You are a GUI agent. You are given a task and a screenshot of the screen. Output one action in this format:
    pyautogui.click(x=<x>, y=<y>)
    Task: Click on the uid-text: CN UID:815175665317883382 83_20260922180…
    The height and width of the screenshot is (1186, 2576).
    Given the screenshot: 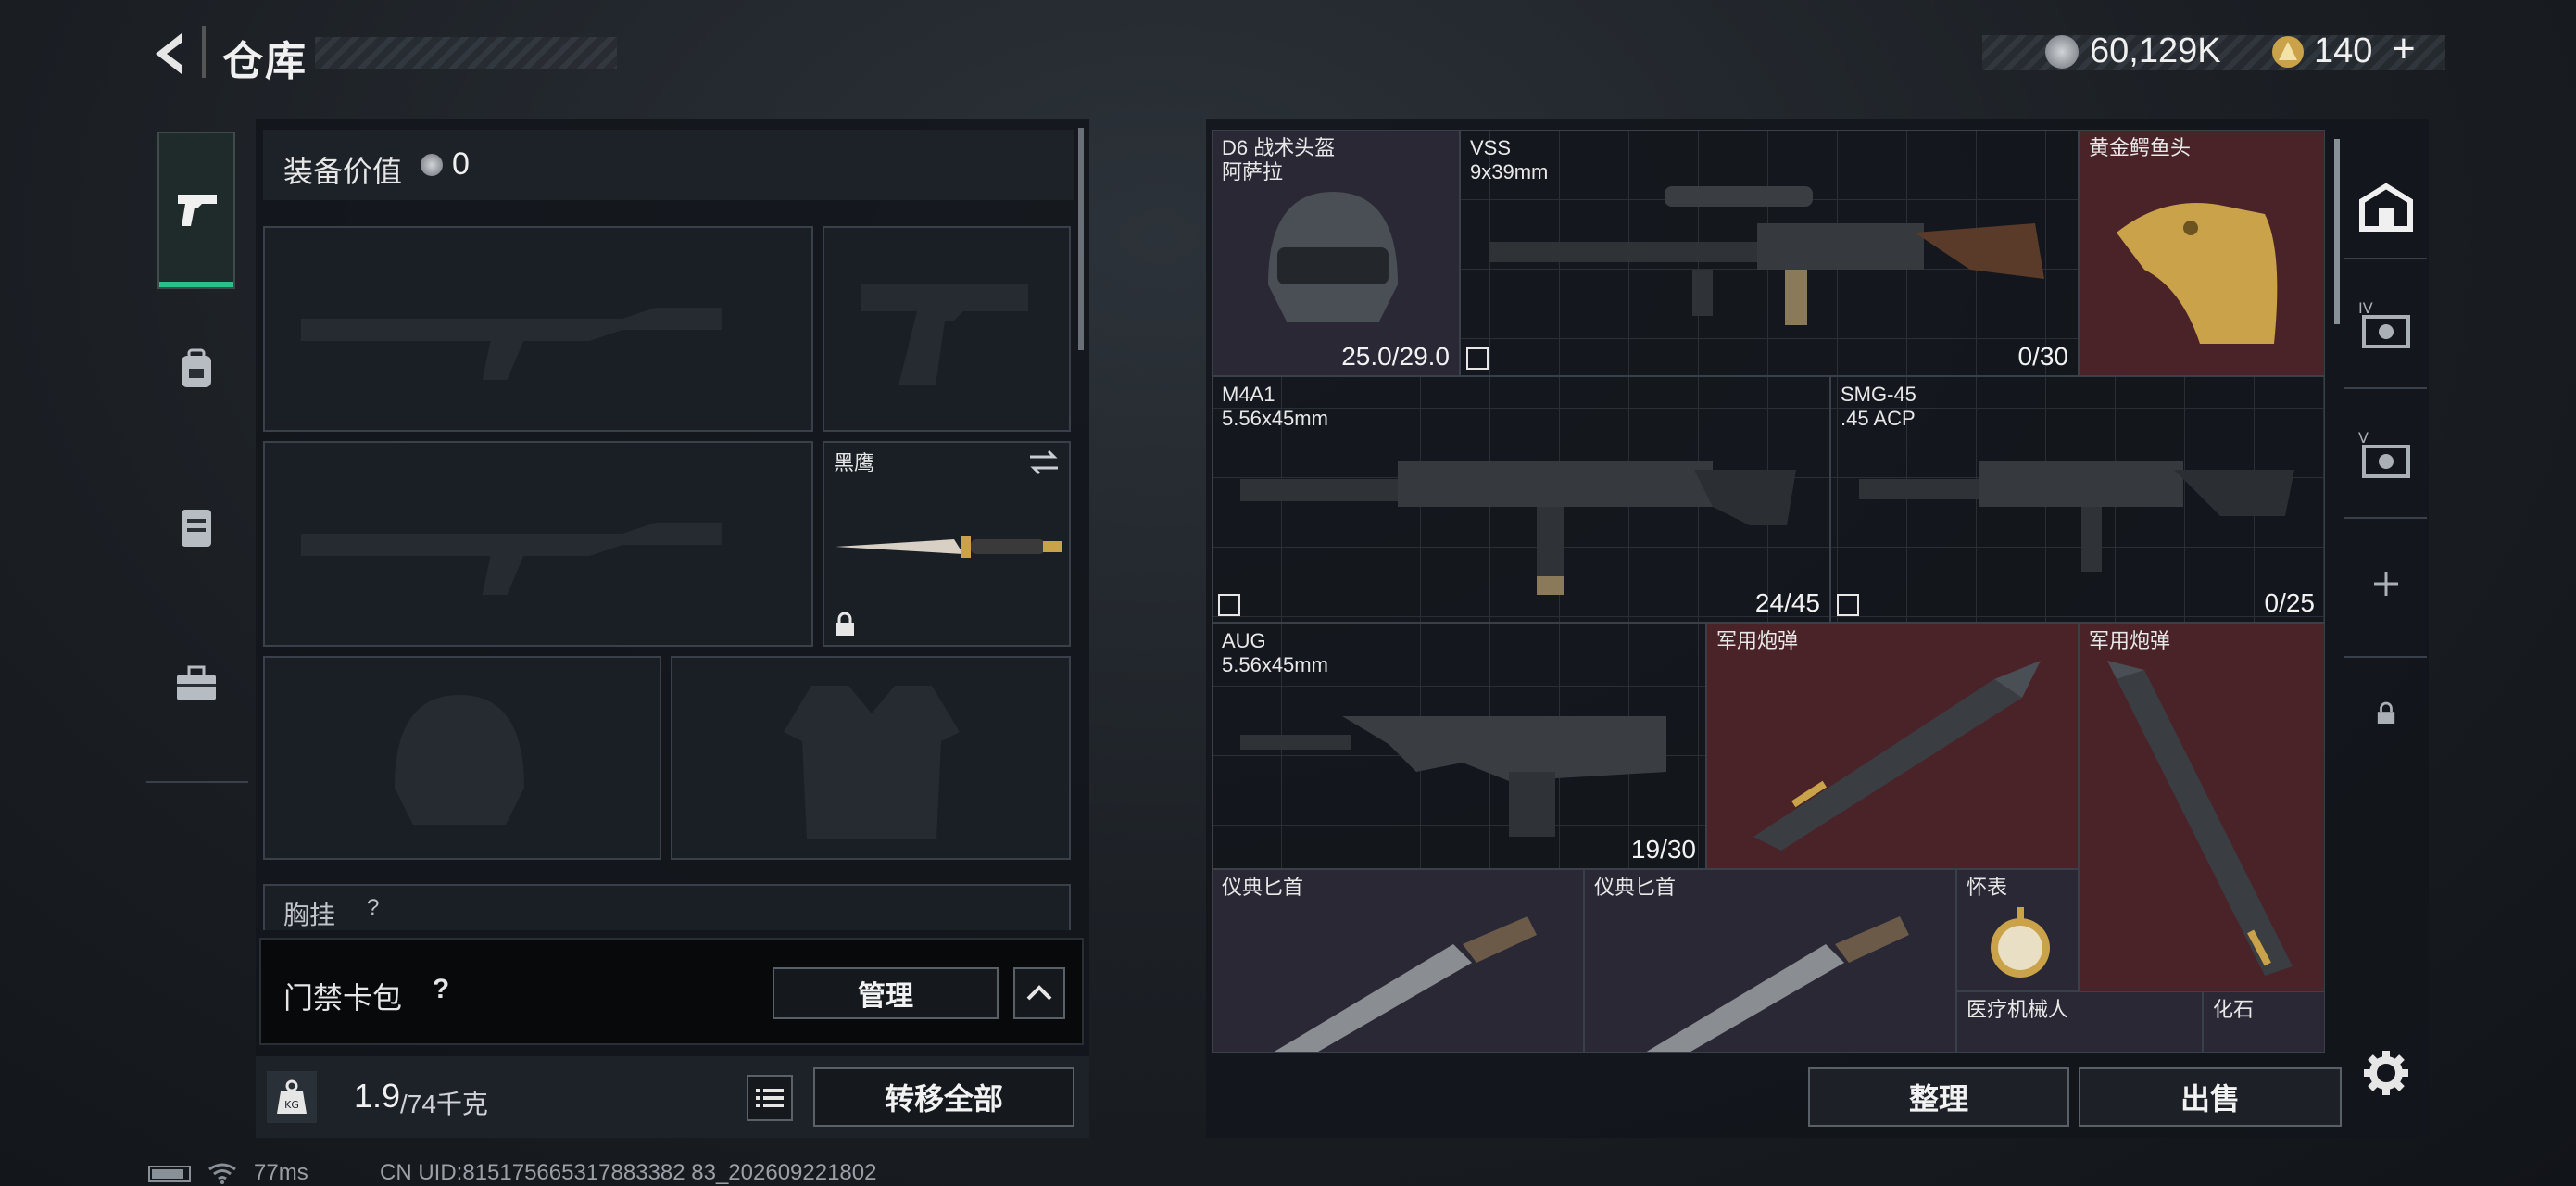 What is the action you would take?
    pyautogui.click(x=628, y=1172)
    